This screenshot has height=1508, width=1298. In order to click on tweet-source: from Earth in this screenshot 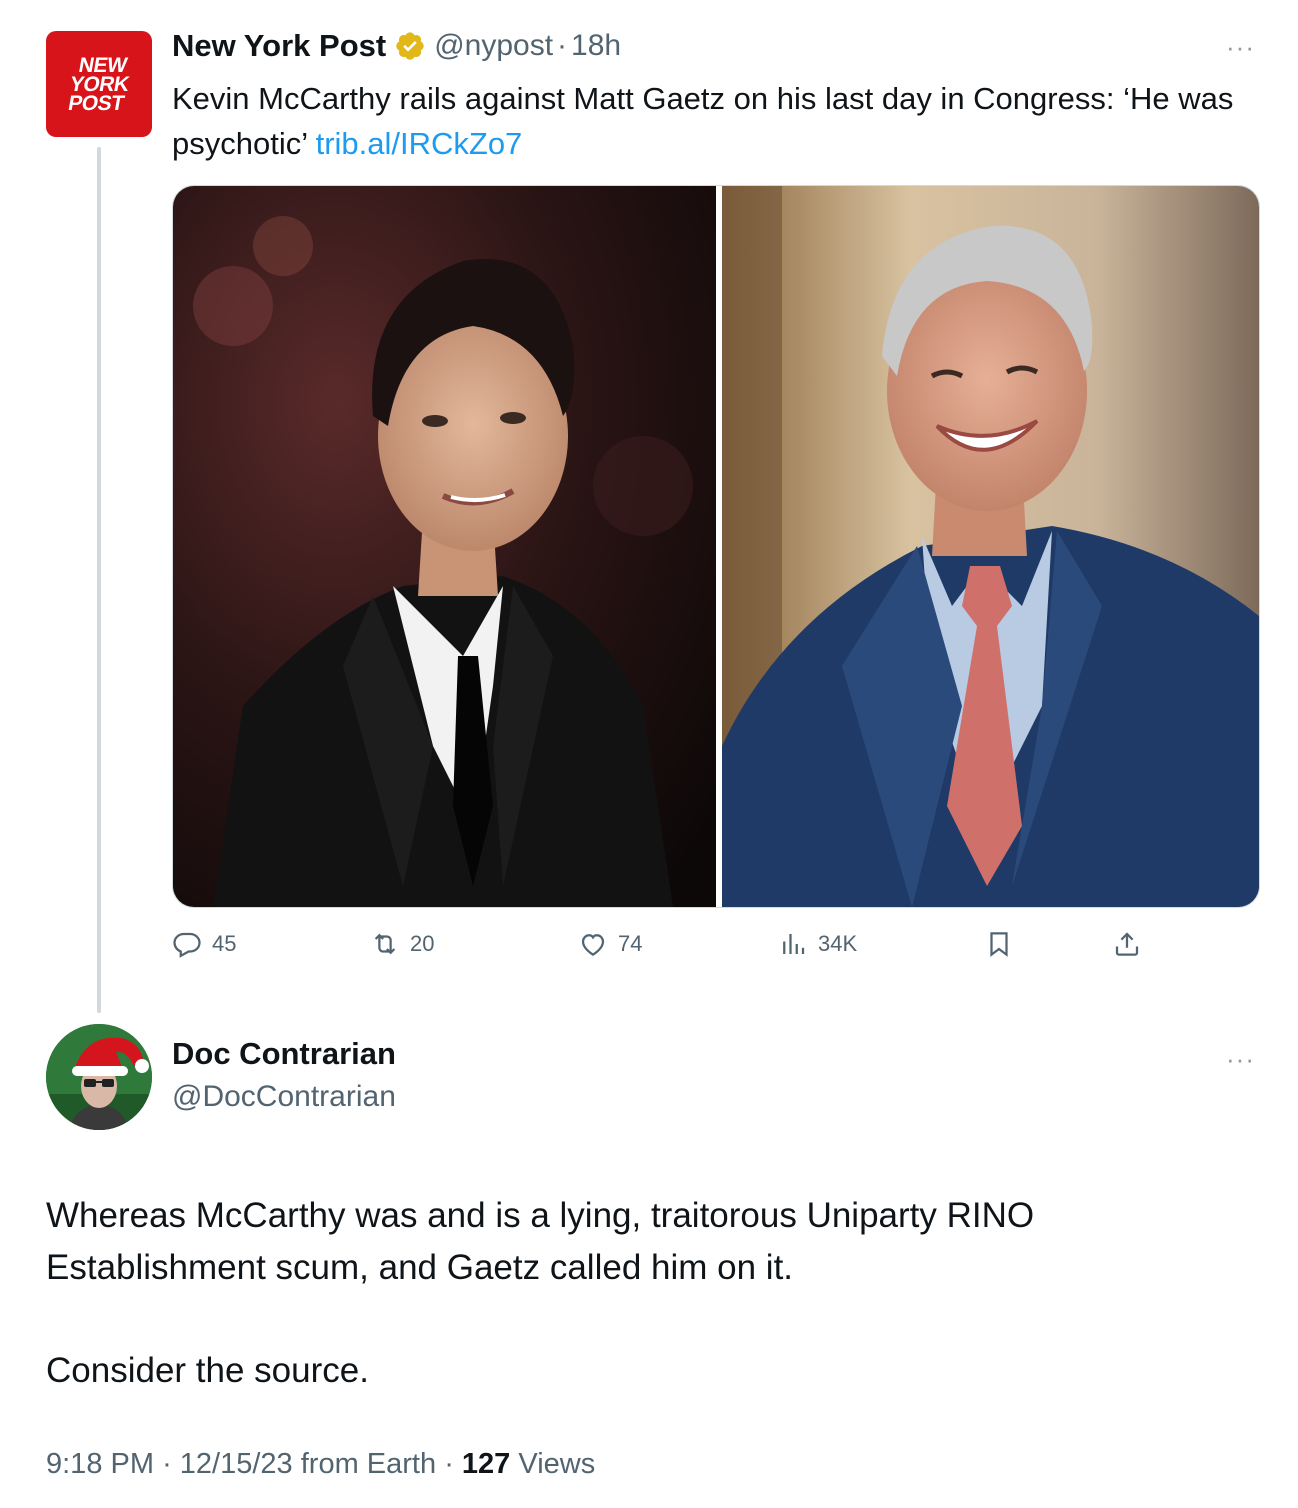, I will do `click(368, 1464)`.